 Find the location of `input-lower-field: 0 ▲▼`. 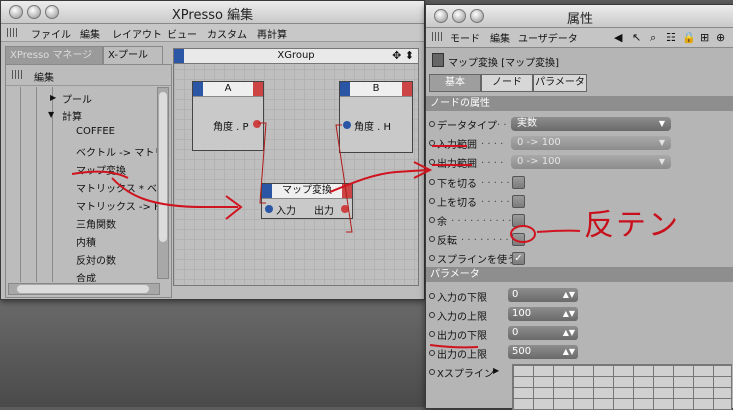

input-lower-field: 0 ▲▼ is located at coordinates (543, 295).